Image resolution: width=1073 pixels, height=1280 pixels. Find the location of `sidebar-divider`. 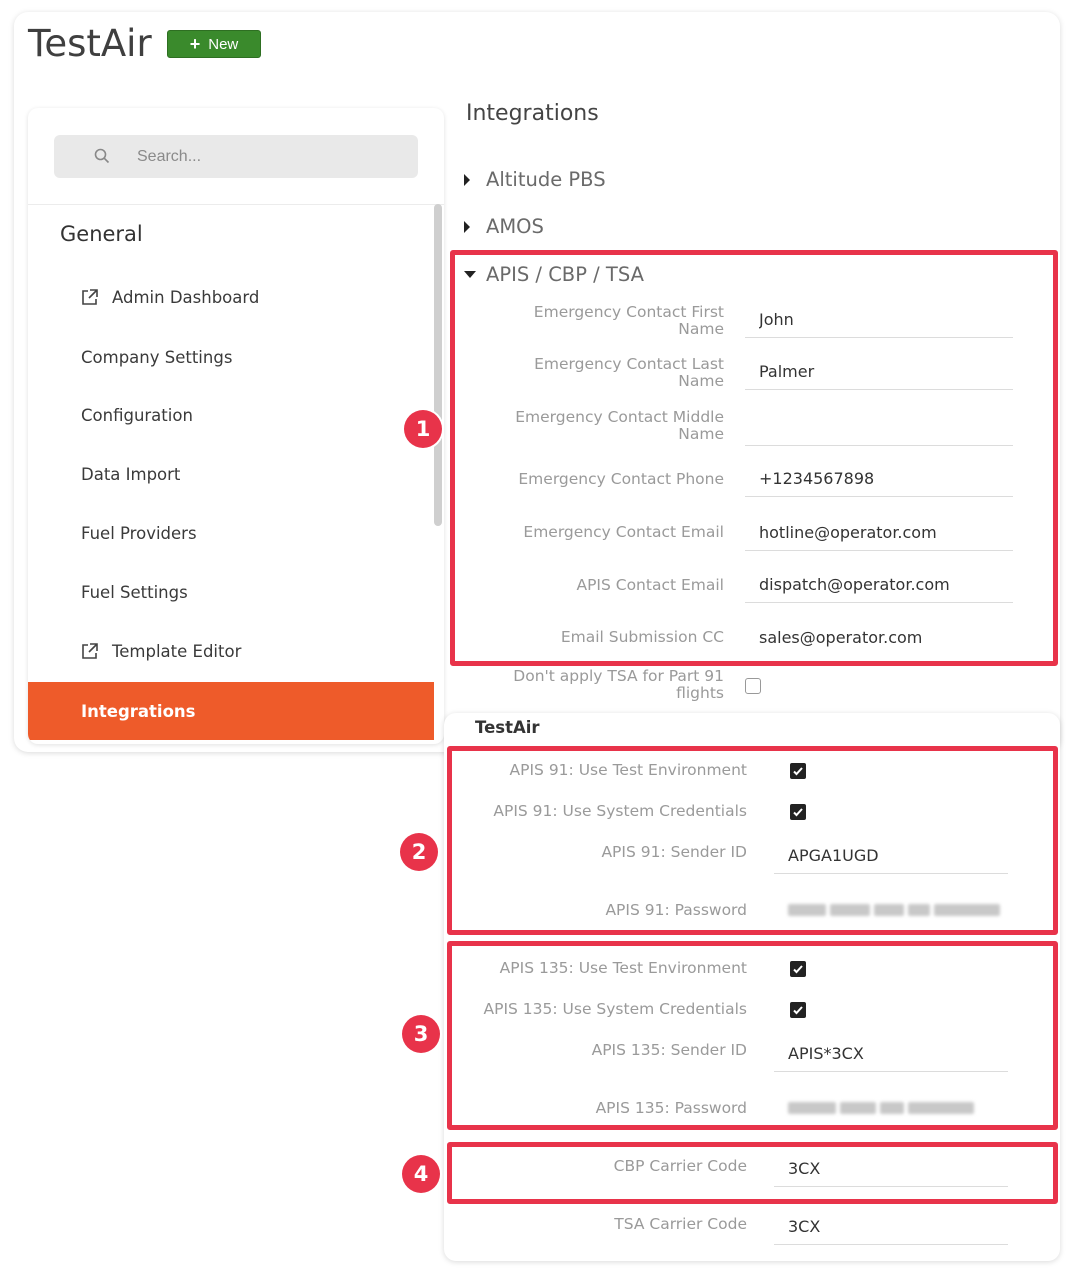

sidebar-divider is located at coordinates (236, 204).